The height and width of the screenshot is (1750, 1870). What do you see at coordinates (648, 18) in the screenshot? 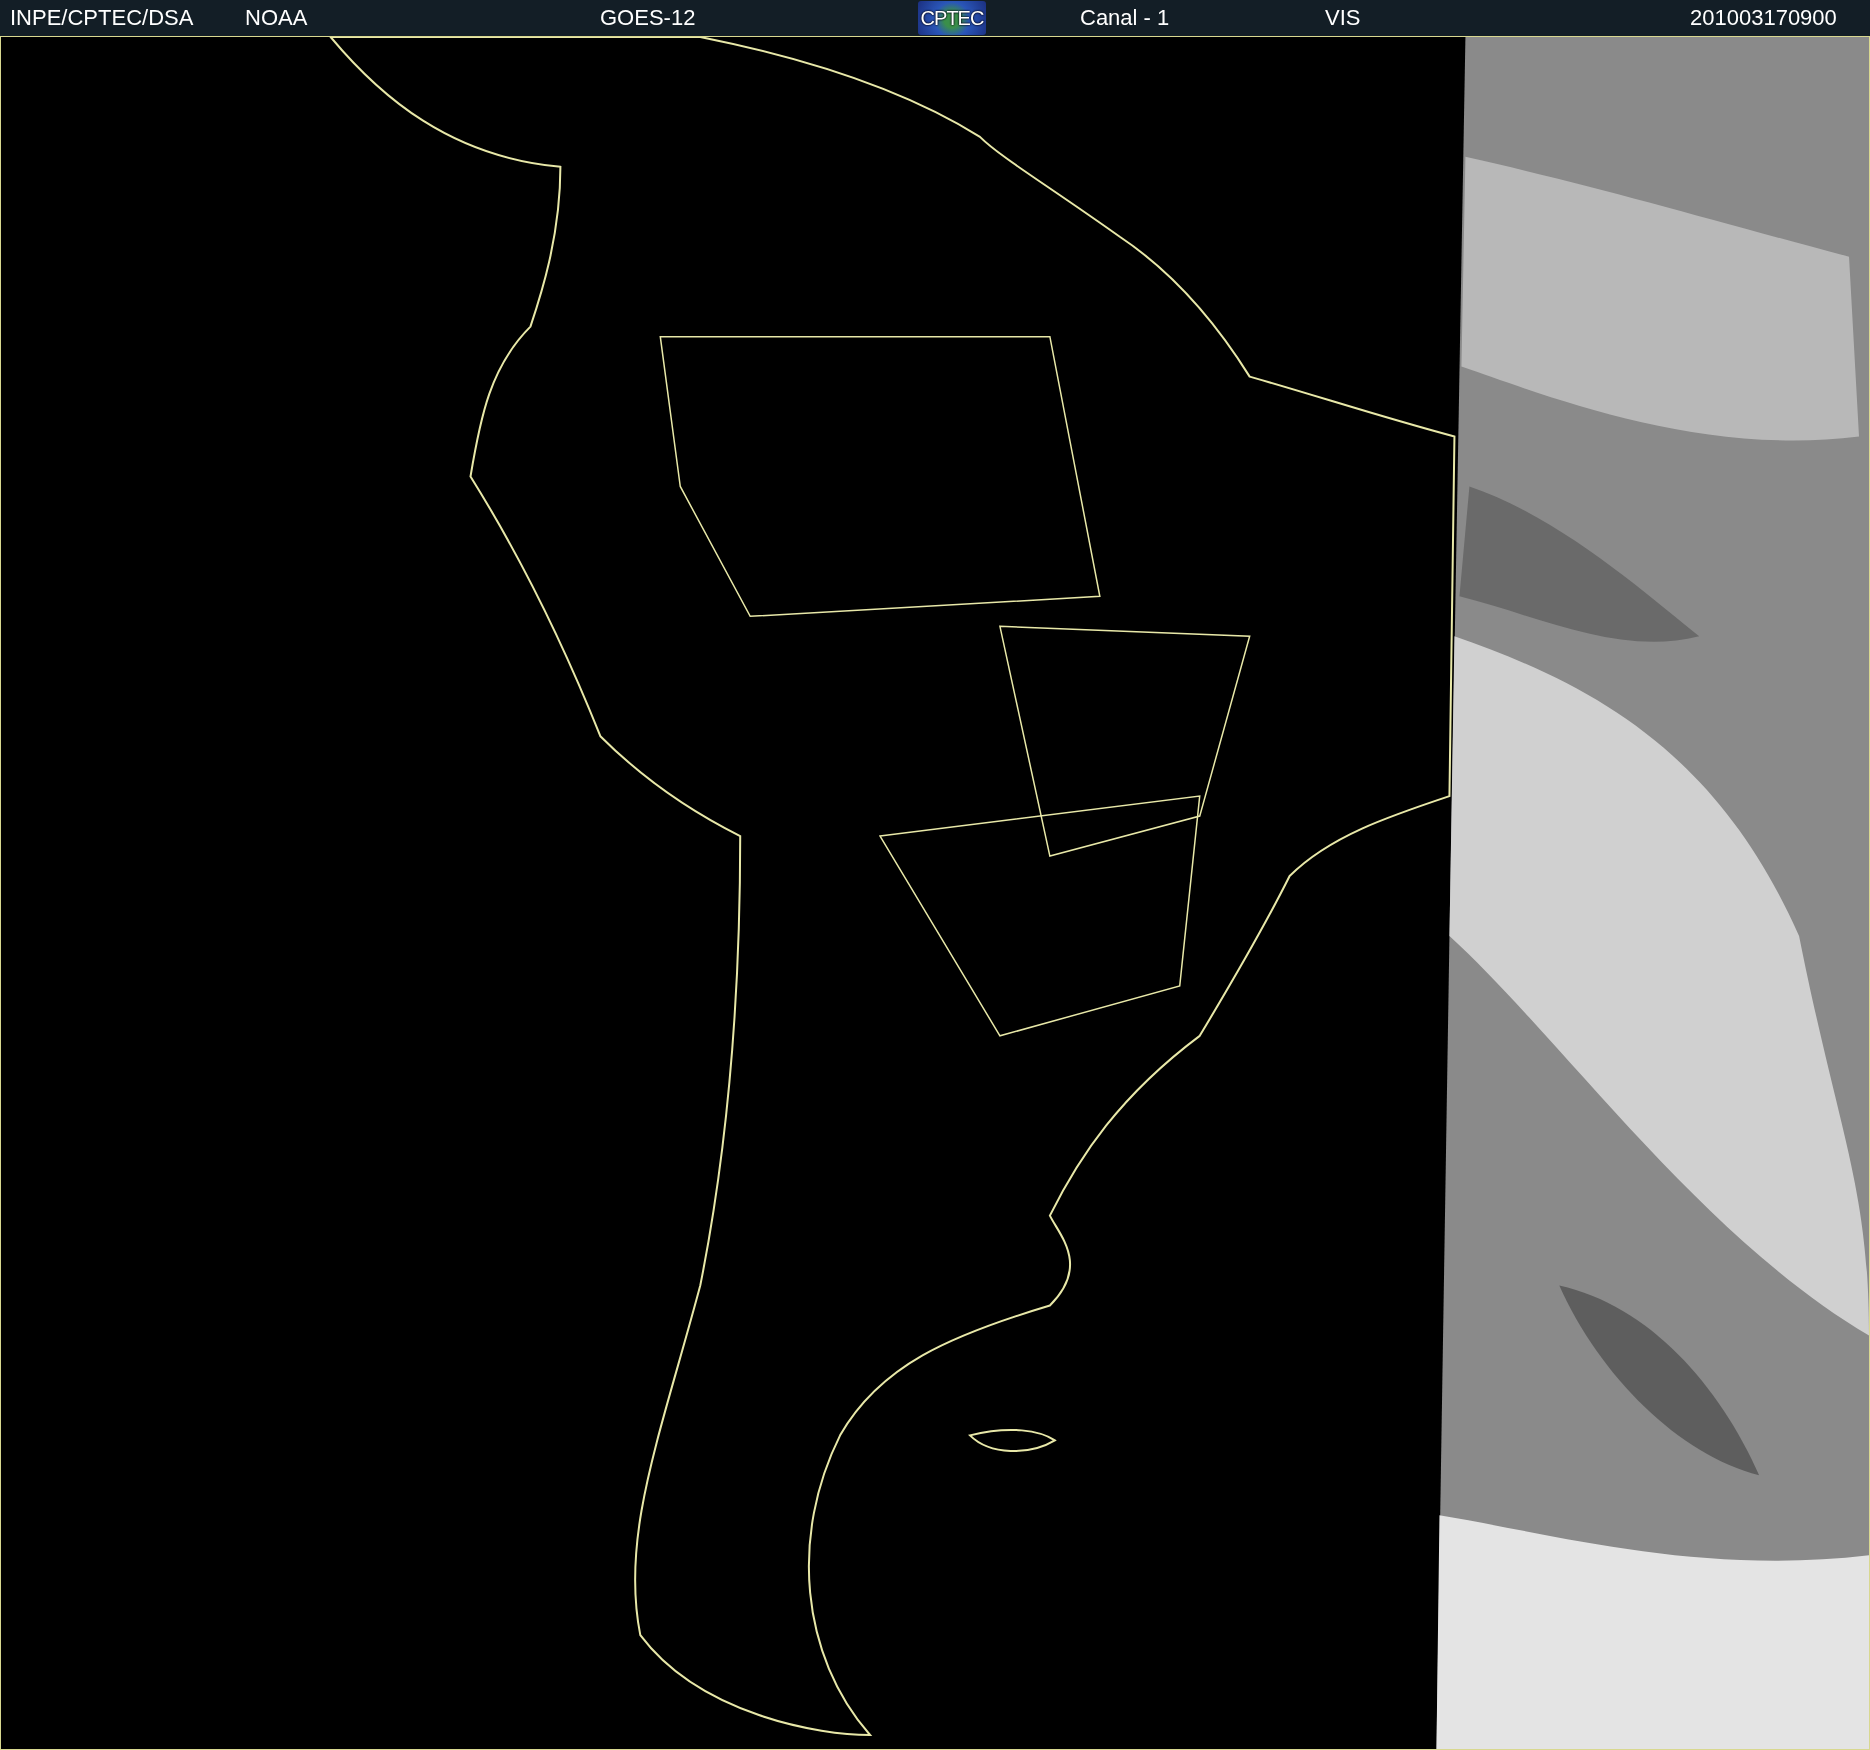
I see `satellite-label: GOES-12` at bounding box center [648, 18].